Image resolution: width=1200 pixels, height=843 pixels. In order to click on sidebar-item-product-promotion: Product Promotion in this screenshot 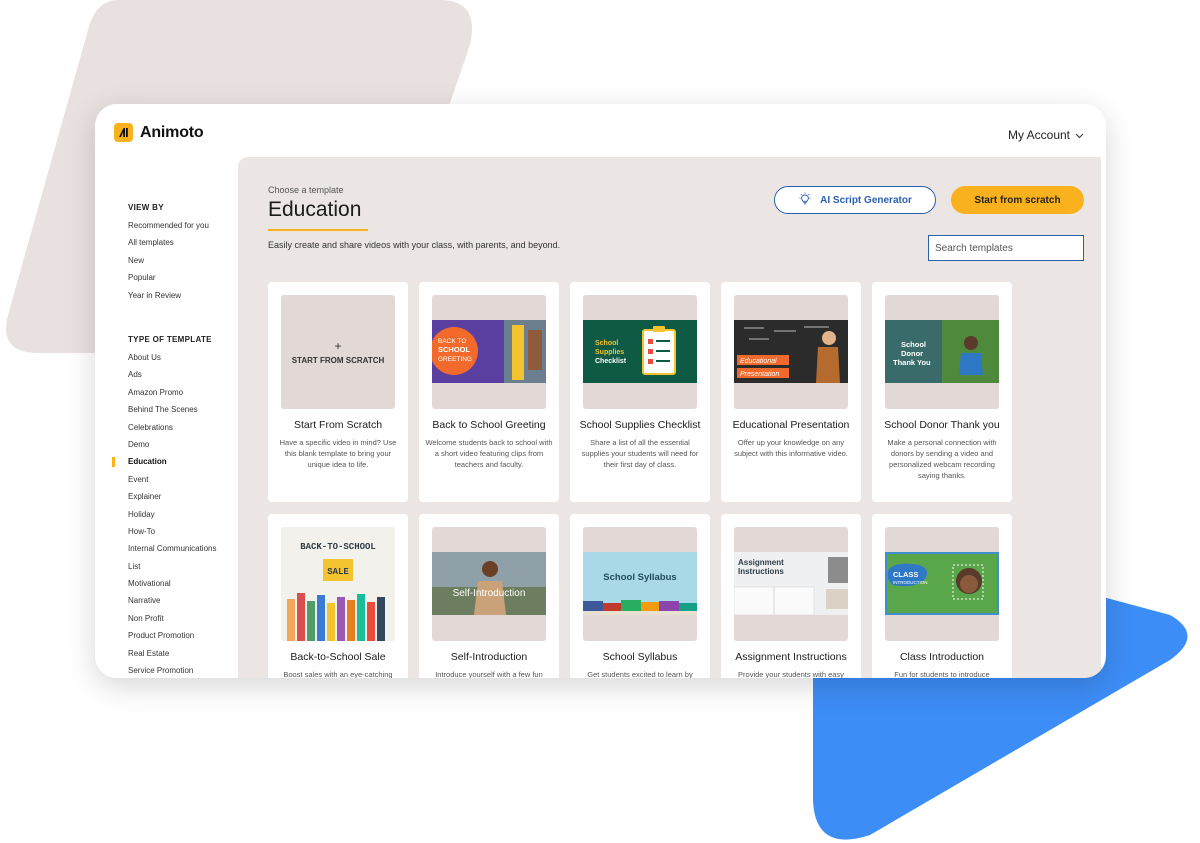, I will do `click(172, 635)`.